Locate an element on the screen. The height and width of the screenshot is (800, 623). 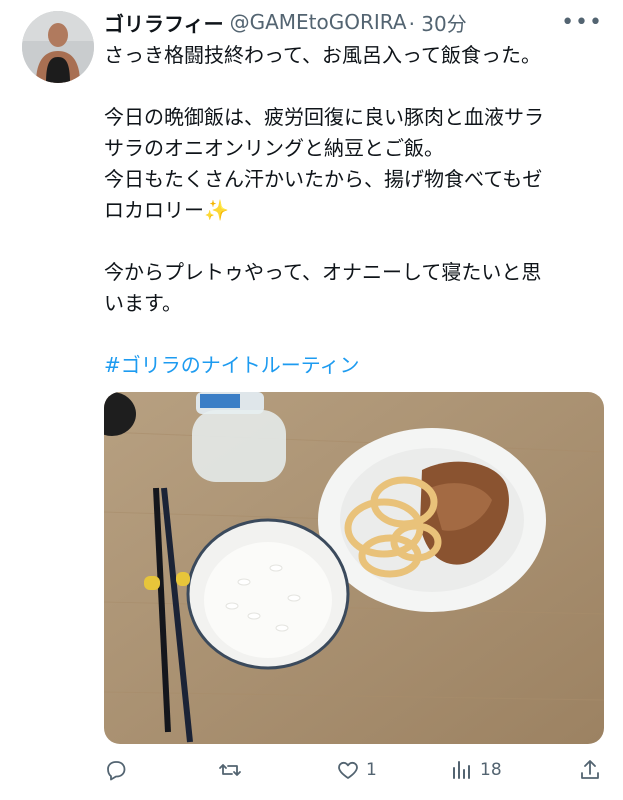
paragraph-3: 今からプレトゥやって、オナニーして寝たいと思 います。 is located at coordinates (354, 288).